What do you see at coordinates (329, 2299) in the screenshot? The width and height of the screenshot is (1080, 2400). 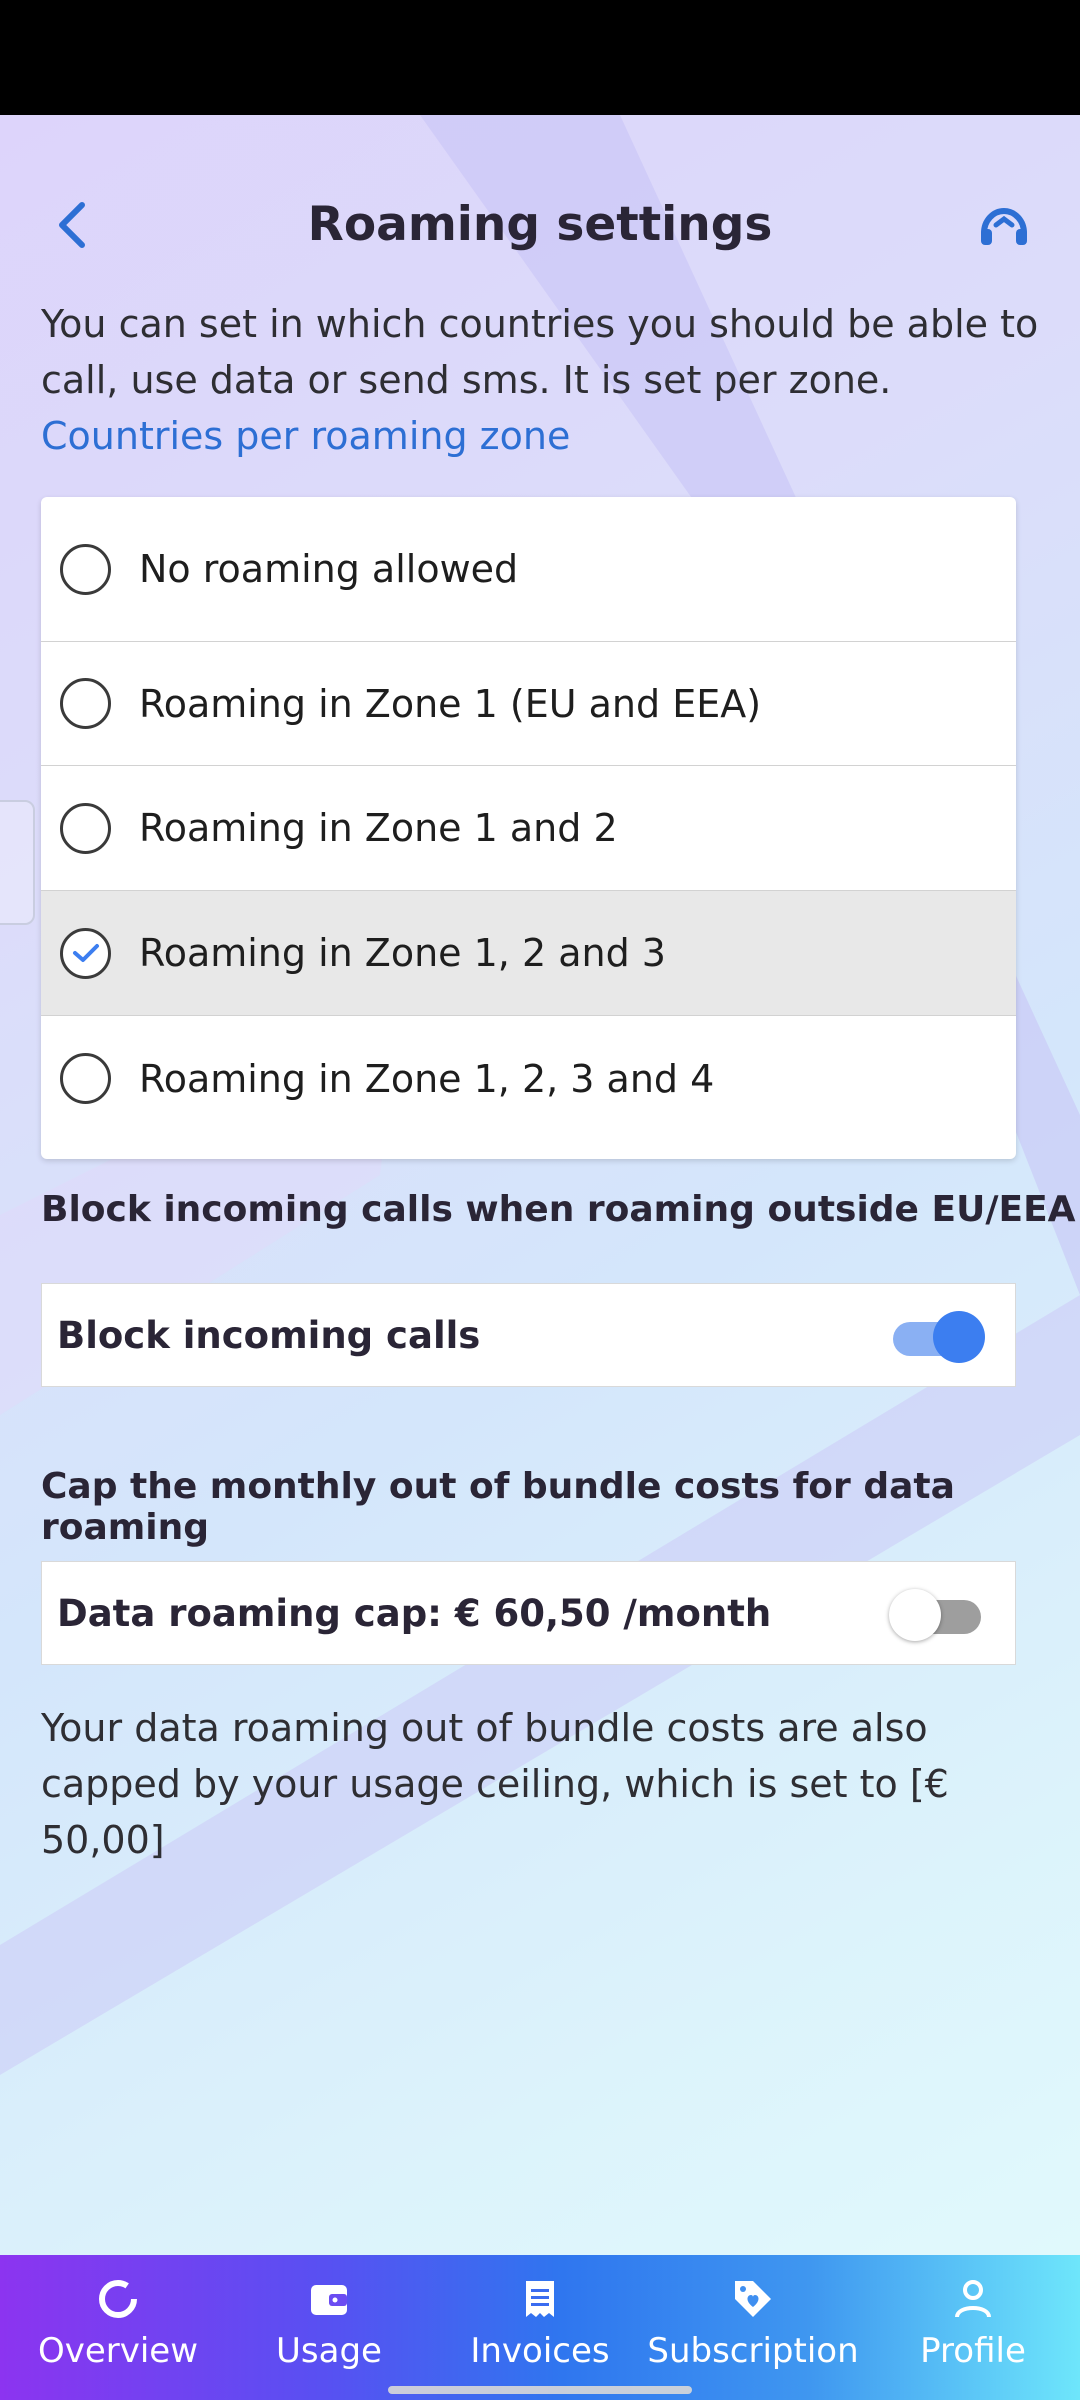 I see `wallet-icon` at bounding box center [329, 2299].